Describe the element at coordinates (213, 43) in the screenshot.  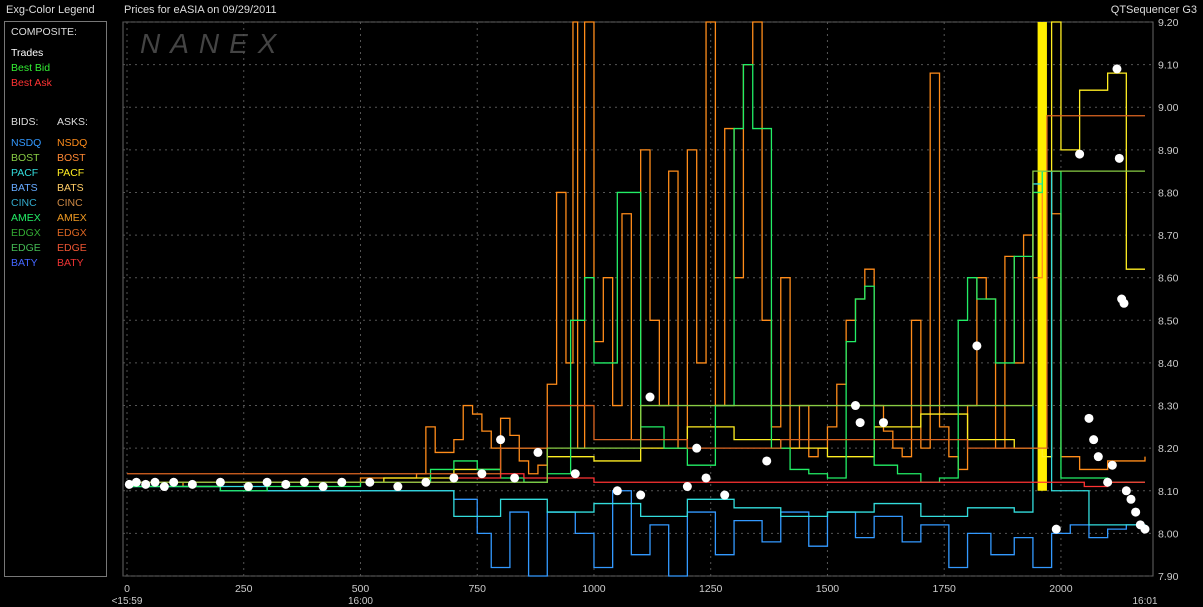
I see `watermark: NANEX` at that location.